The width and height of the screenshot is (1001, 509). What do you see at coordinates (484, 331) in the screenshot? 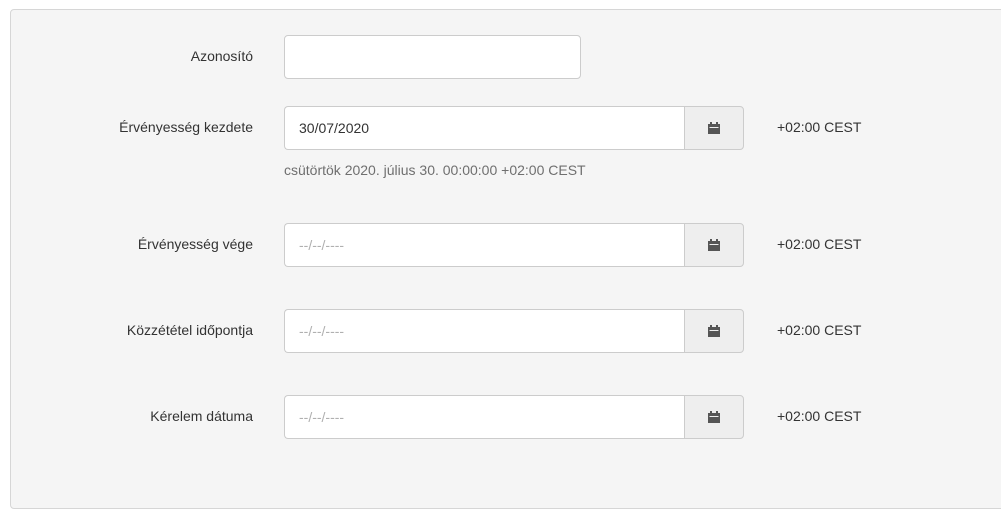
I see `publication-time-input` at bounding box center [484, 331].